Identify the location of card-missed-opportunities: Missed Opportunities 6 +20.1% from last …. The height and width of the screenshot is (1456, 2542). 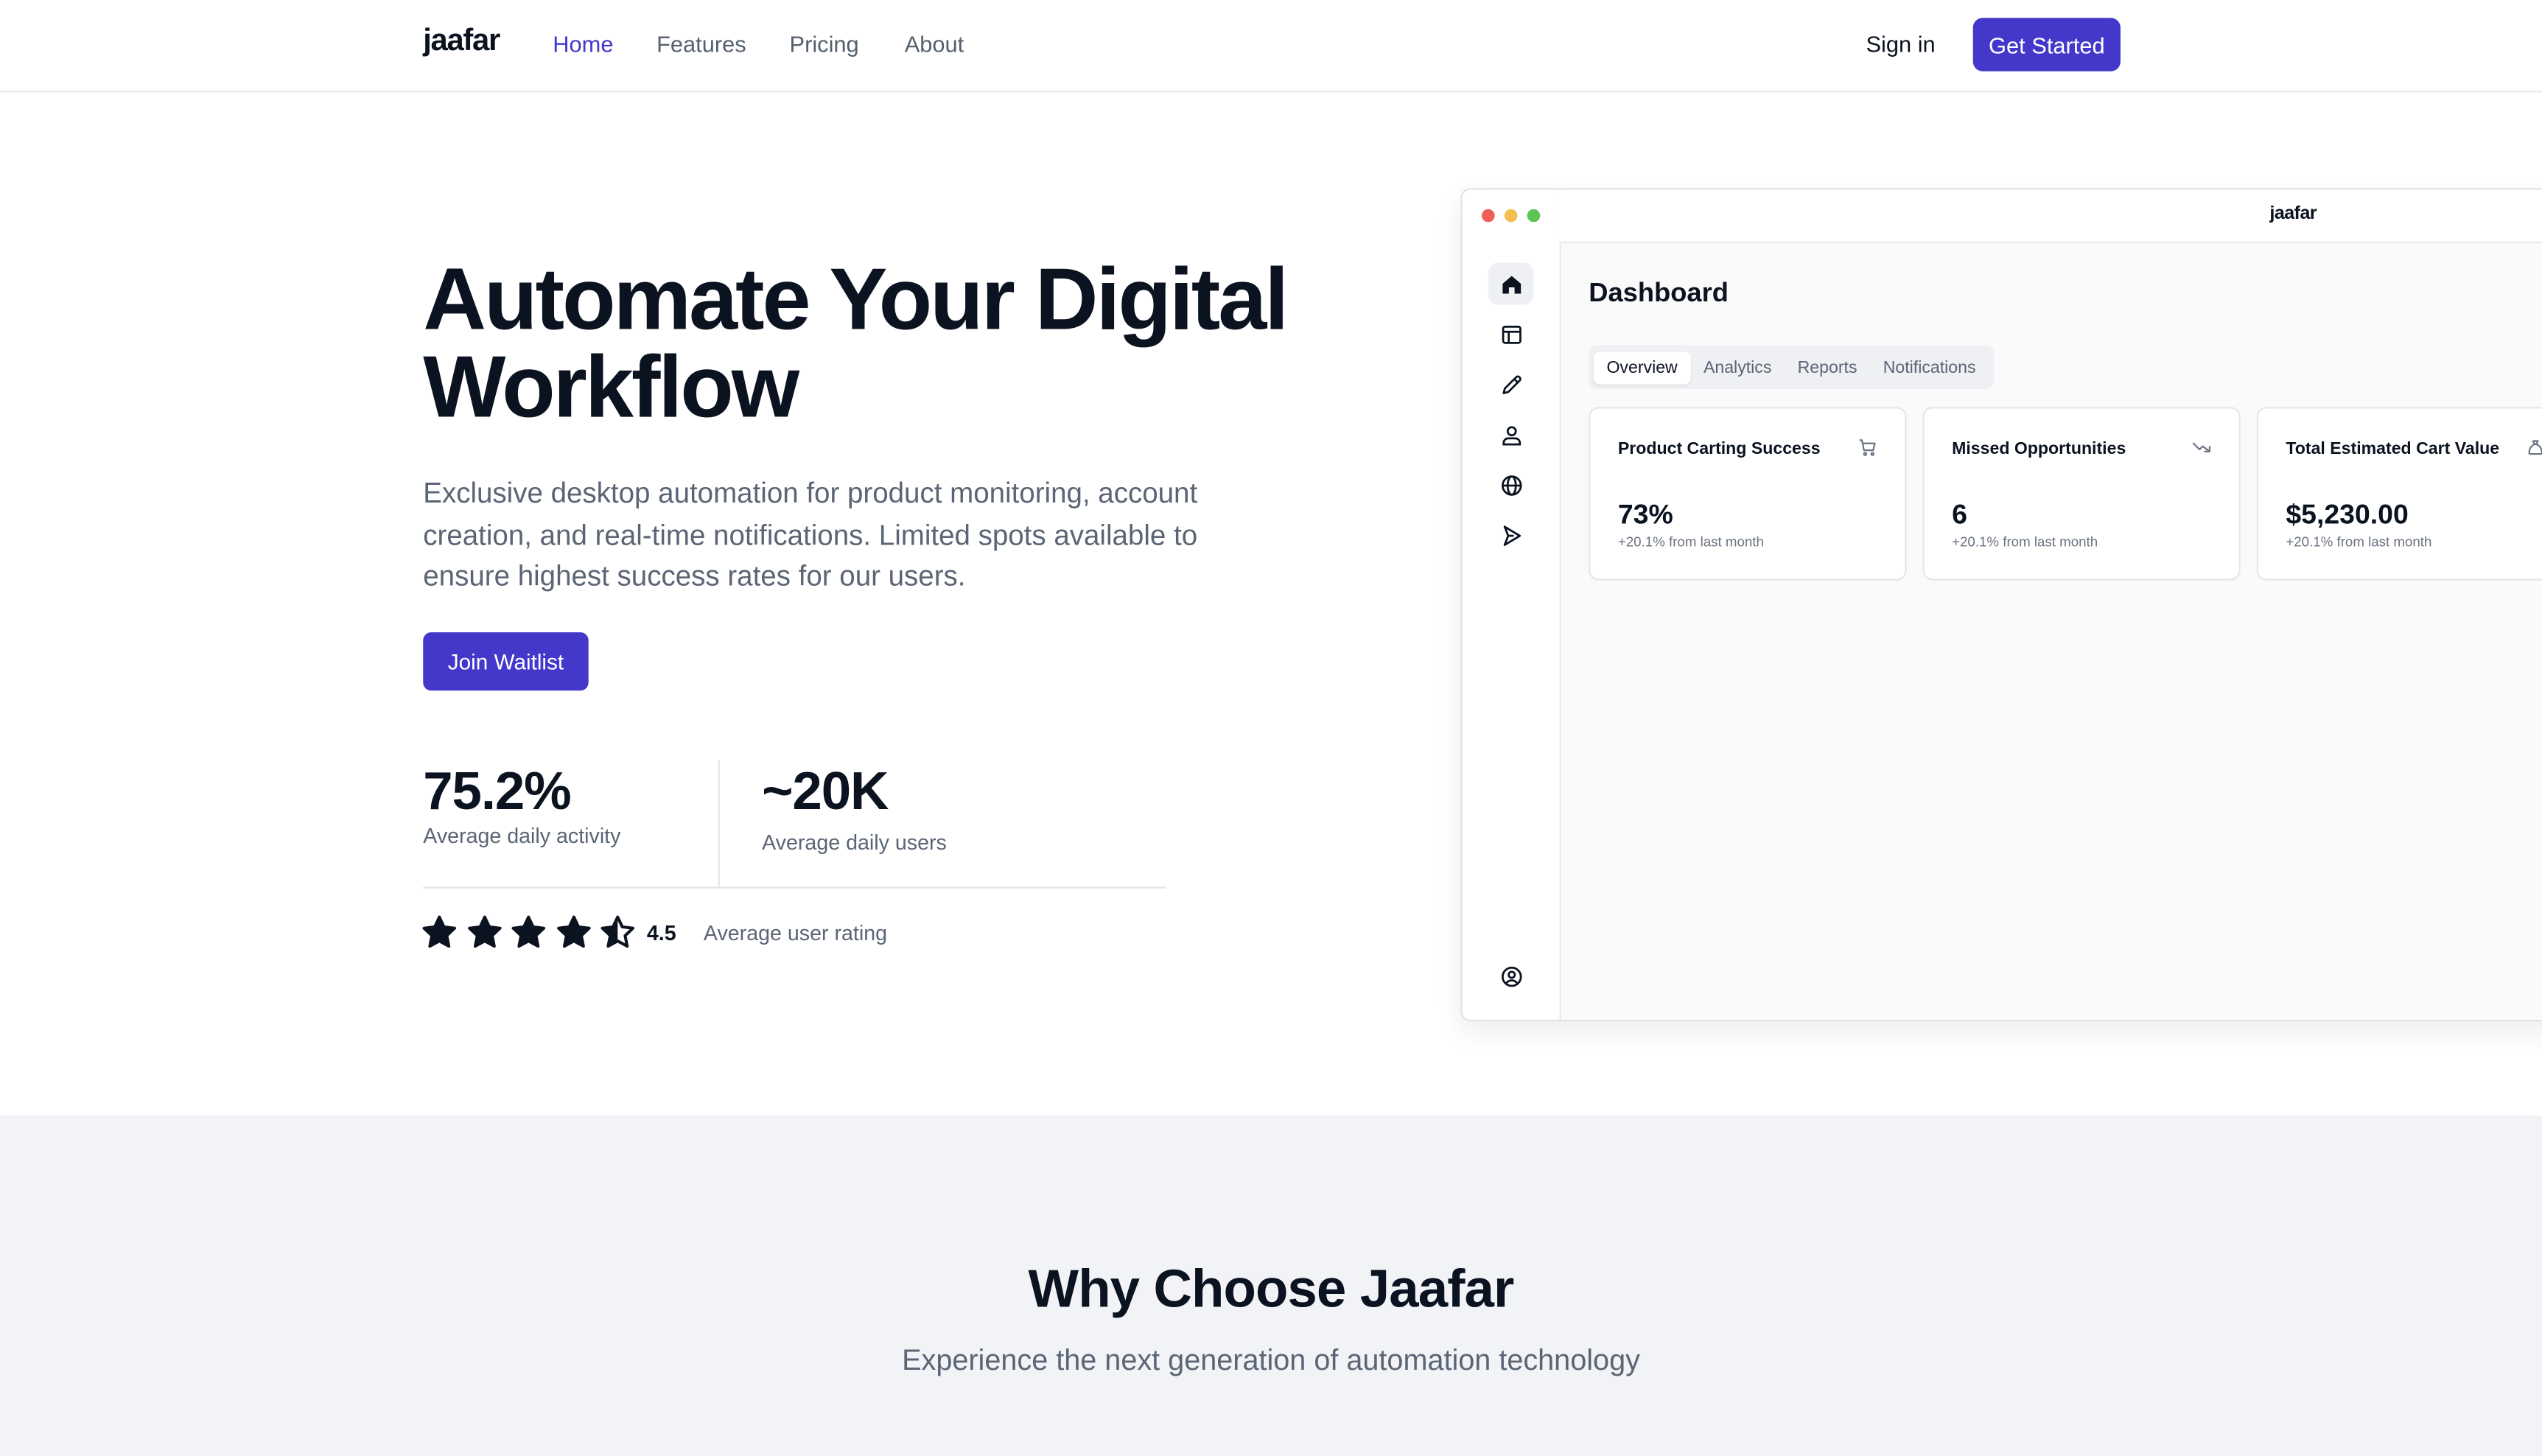
(2081, 494).